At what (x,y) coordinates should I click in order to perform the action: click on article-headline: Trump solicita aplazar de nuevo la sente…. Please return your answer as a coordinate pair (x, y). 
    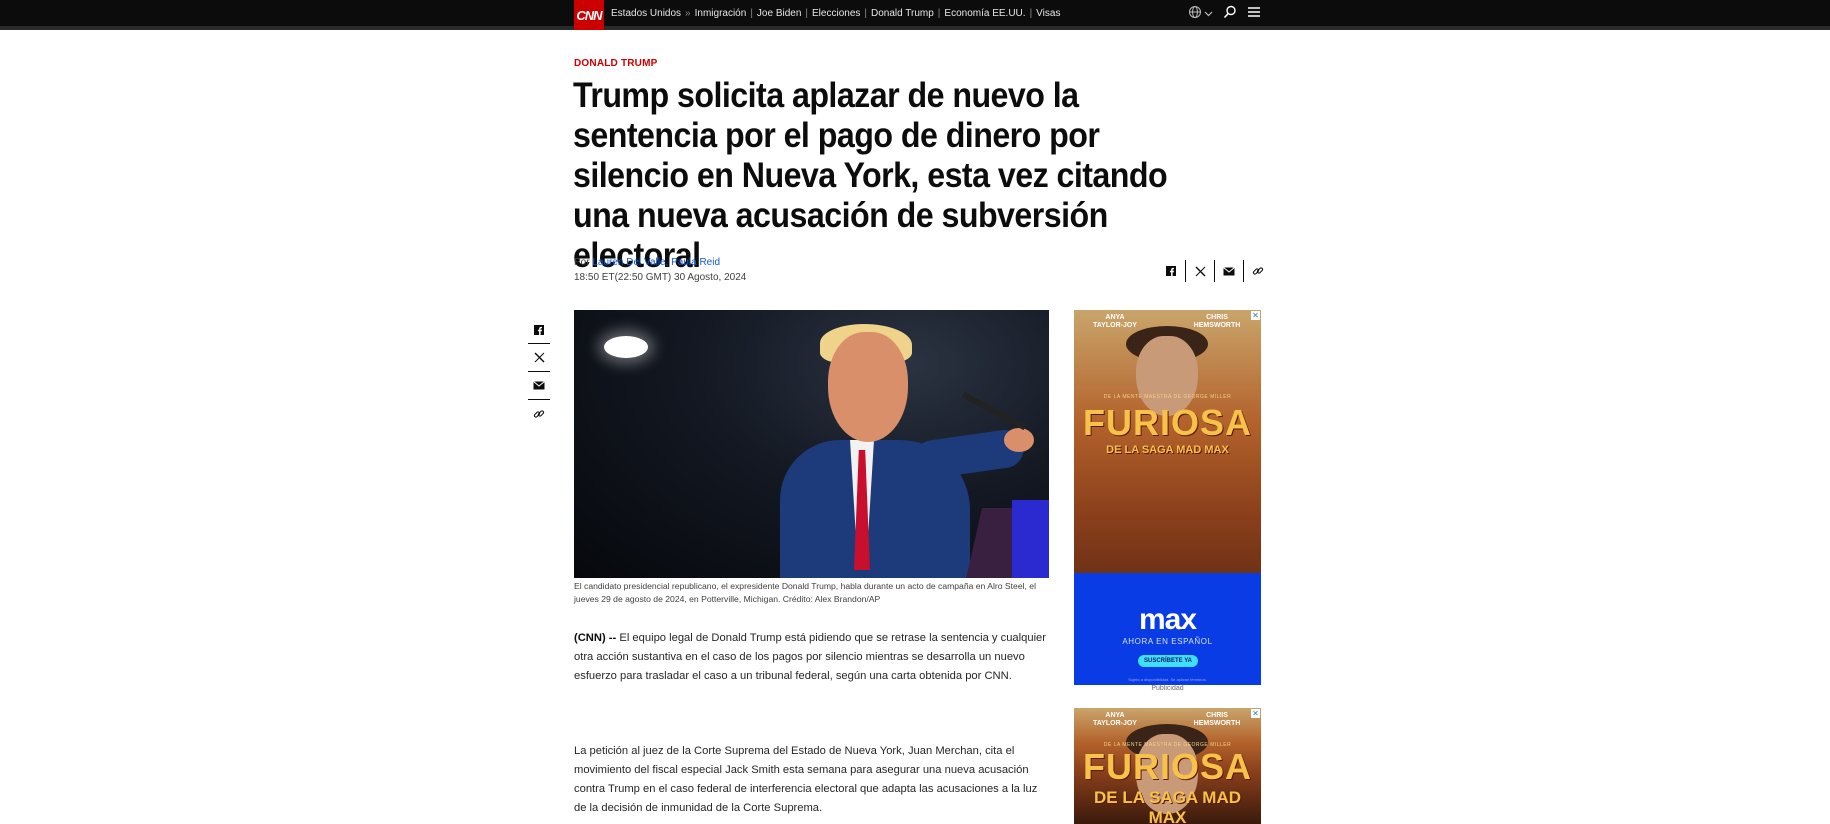
    Looking at the image, I should click on (870, 175).